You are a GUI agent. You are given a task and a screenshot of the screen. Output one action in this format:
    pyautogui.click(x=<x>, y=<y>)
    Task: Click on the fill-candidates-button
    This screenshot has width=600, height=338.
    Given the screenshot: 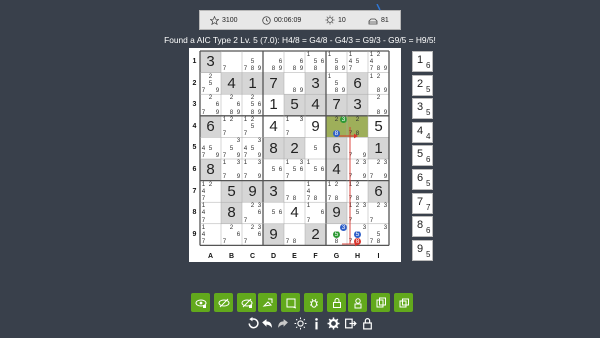 What is the action you would take?
    pyautogui.click(x=267, y=302)
    